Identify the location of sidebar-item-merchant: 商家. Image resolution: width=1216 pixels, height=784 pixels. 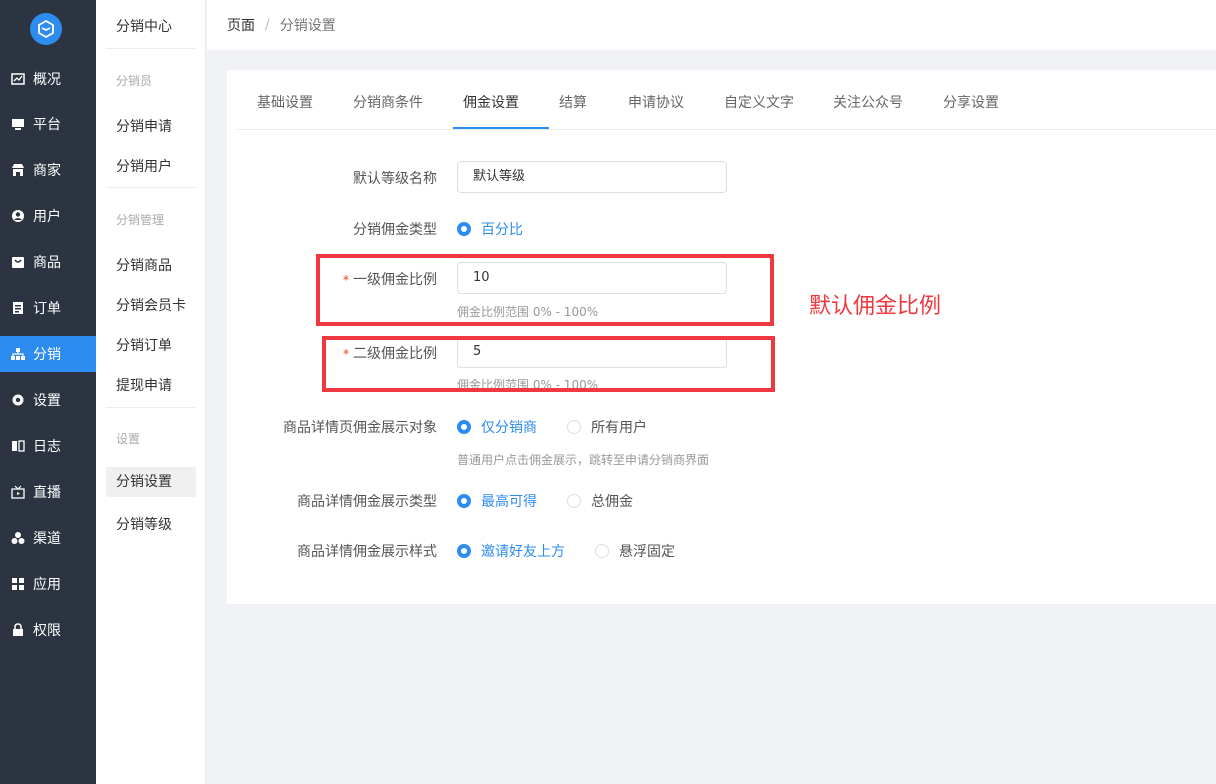
(48, 170).